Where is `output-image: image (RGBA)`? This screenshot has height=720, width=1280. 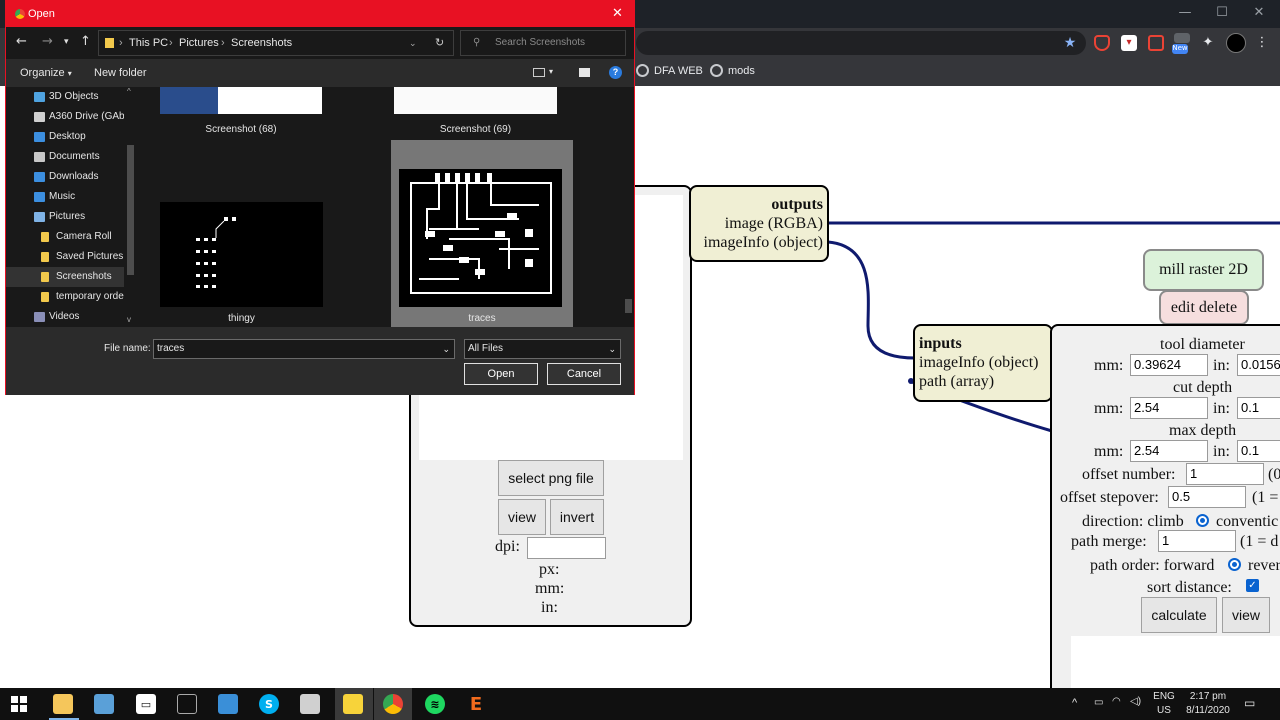 output-image: image (RGBA) is located at coordinates (757, 223).